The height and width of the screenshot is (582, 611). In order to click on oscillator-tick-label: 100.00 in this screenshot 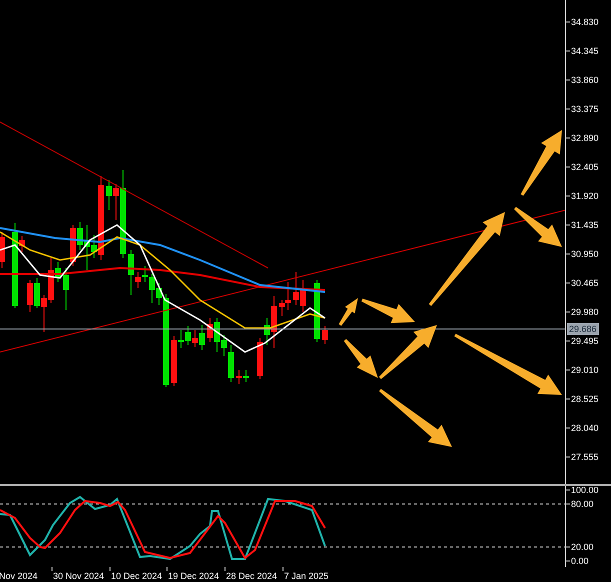, I will do `click(585, 491)`.